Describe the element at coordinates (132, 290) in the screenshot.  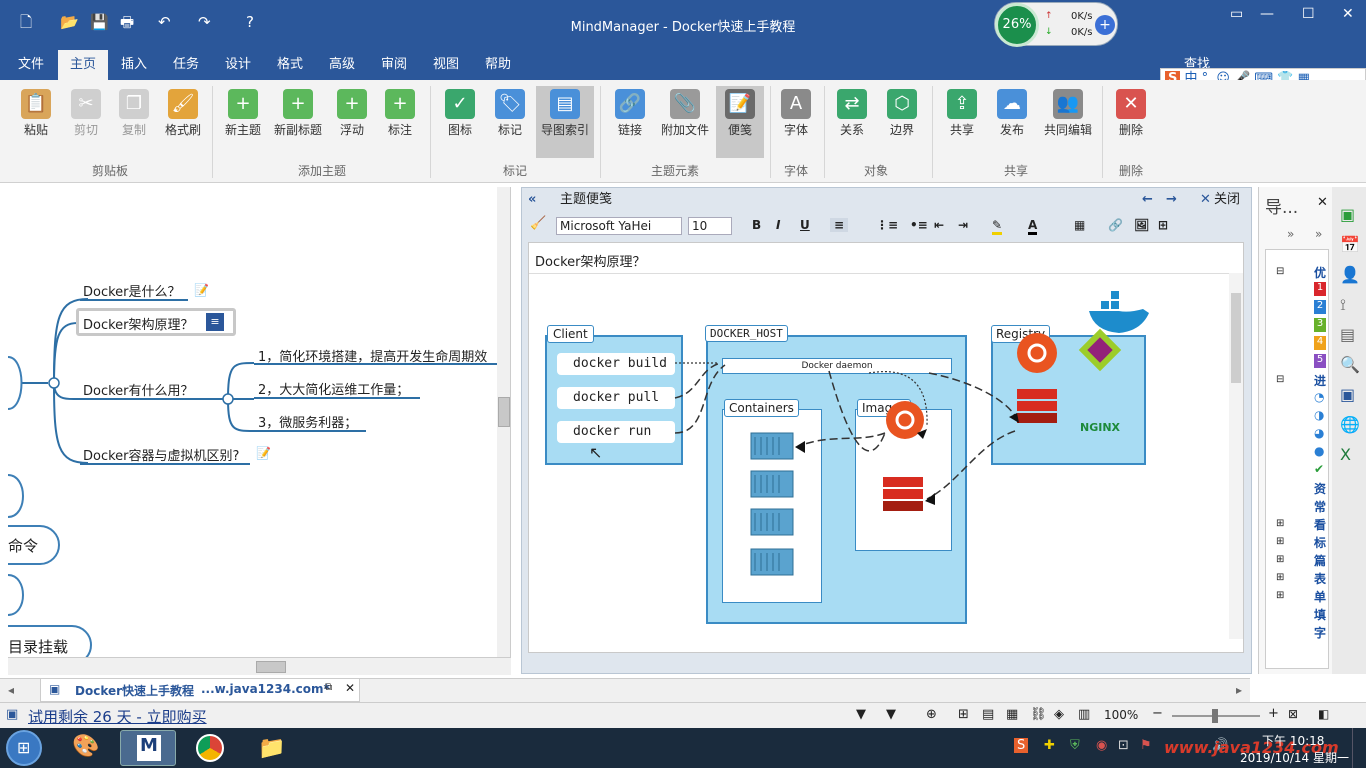
I see `topic-what-is-docker: Docker是什么？` at that location.